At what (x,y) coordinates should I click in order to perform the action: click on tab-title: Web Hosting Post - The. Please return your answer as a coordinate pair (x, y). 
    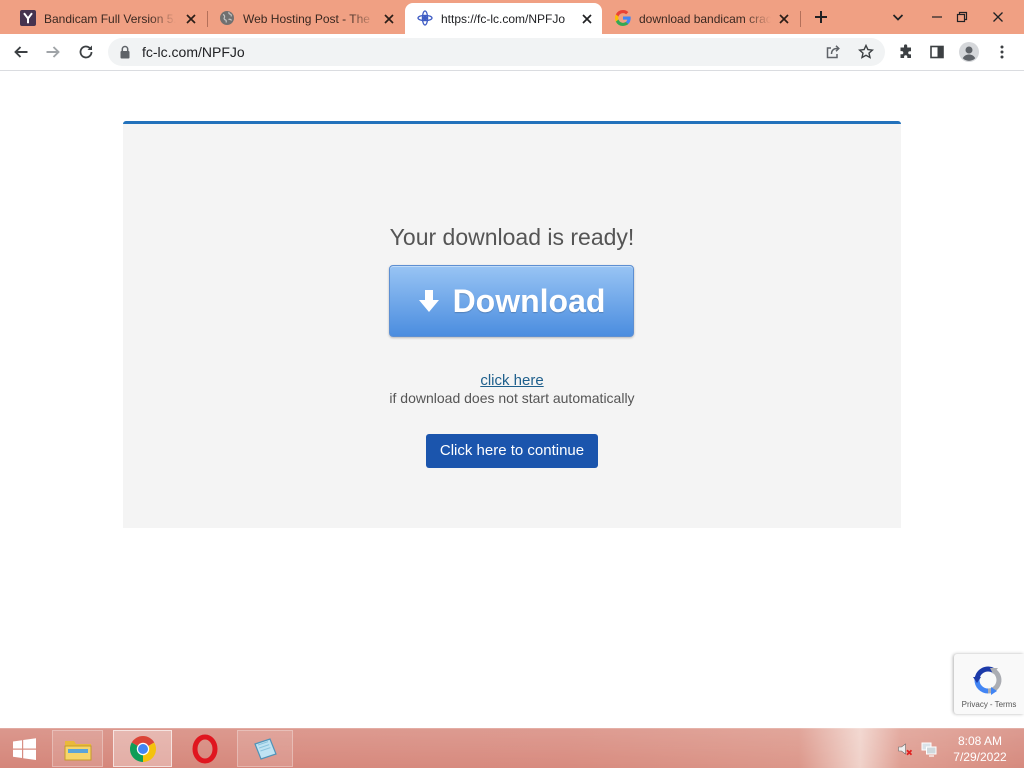
    Looking at the image, I should click on (306, 19).